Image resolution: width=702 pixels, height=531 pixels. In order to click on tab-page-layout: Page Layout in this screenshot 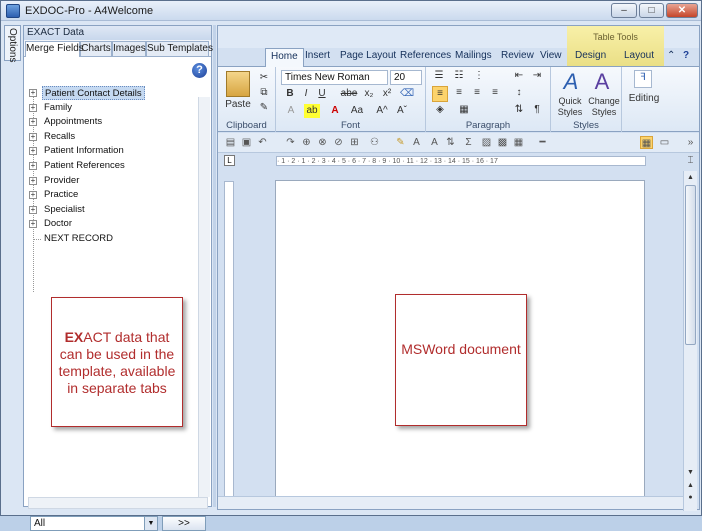, I will do `click(368, 55)`.